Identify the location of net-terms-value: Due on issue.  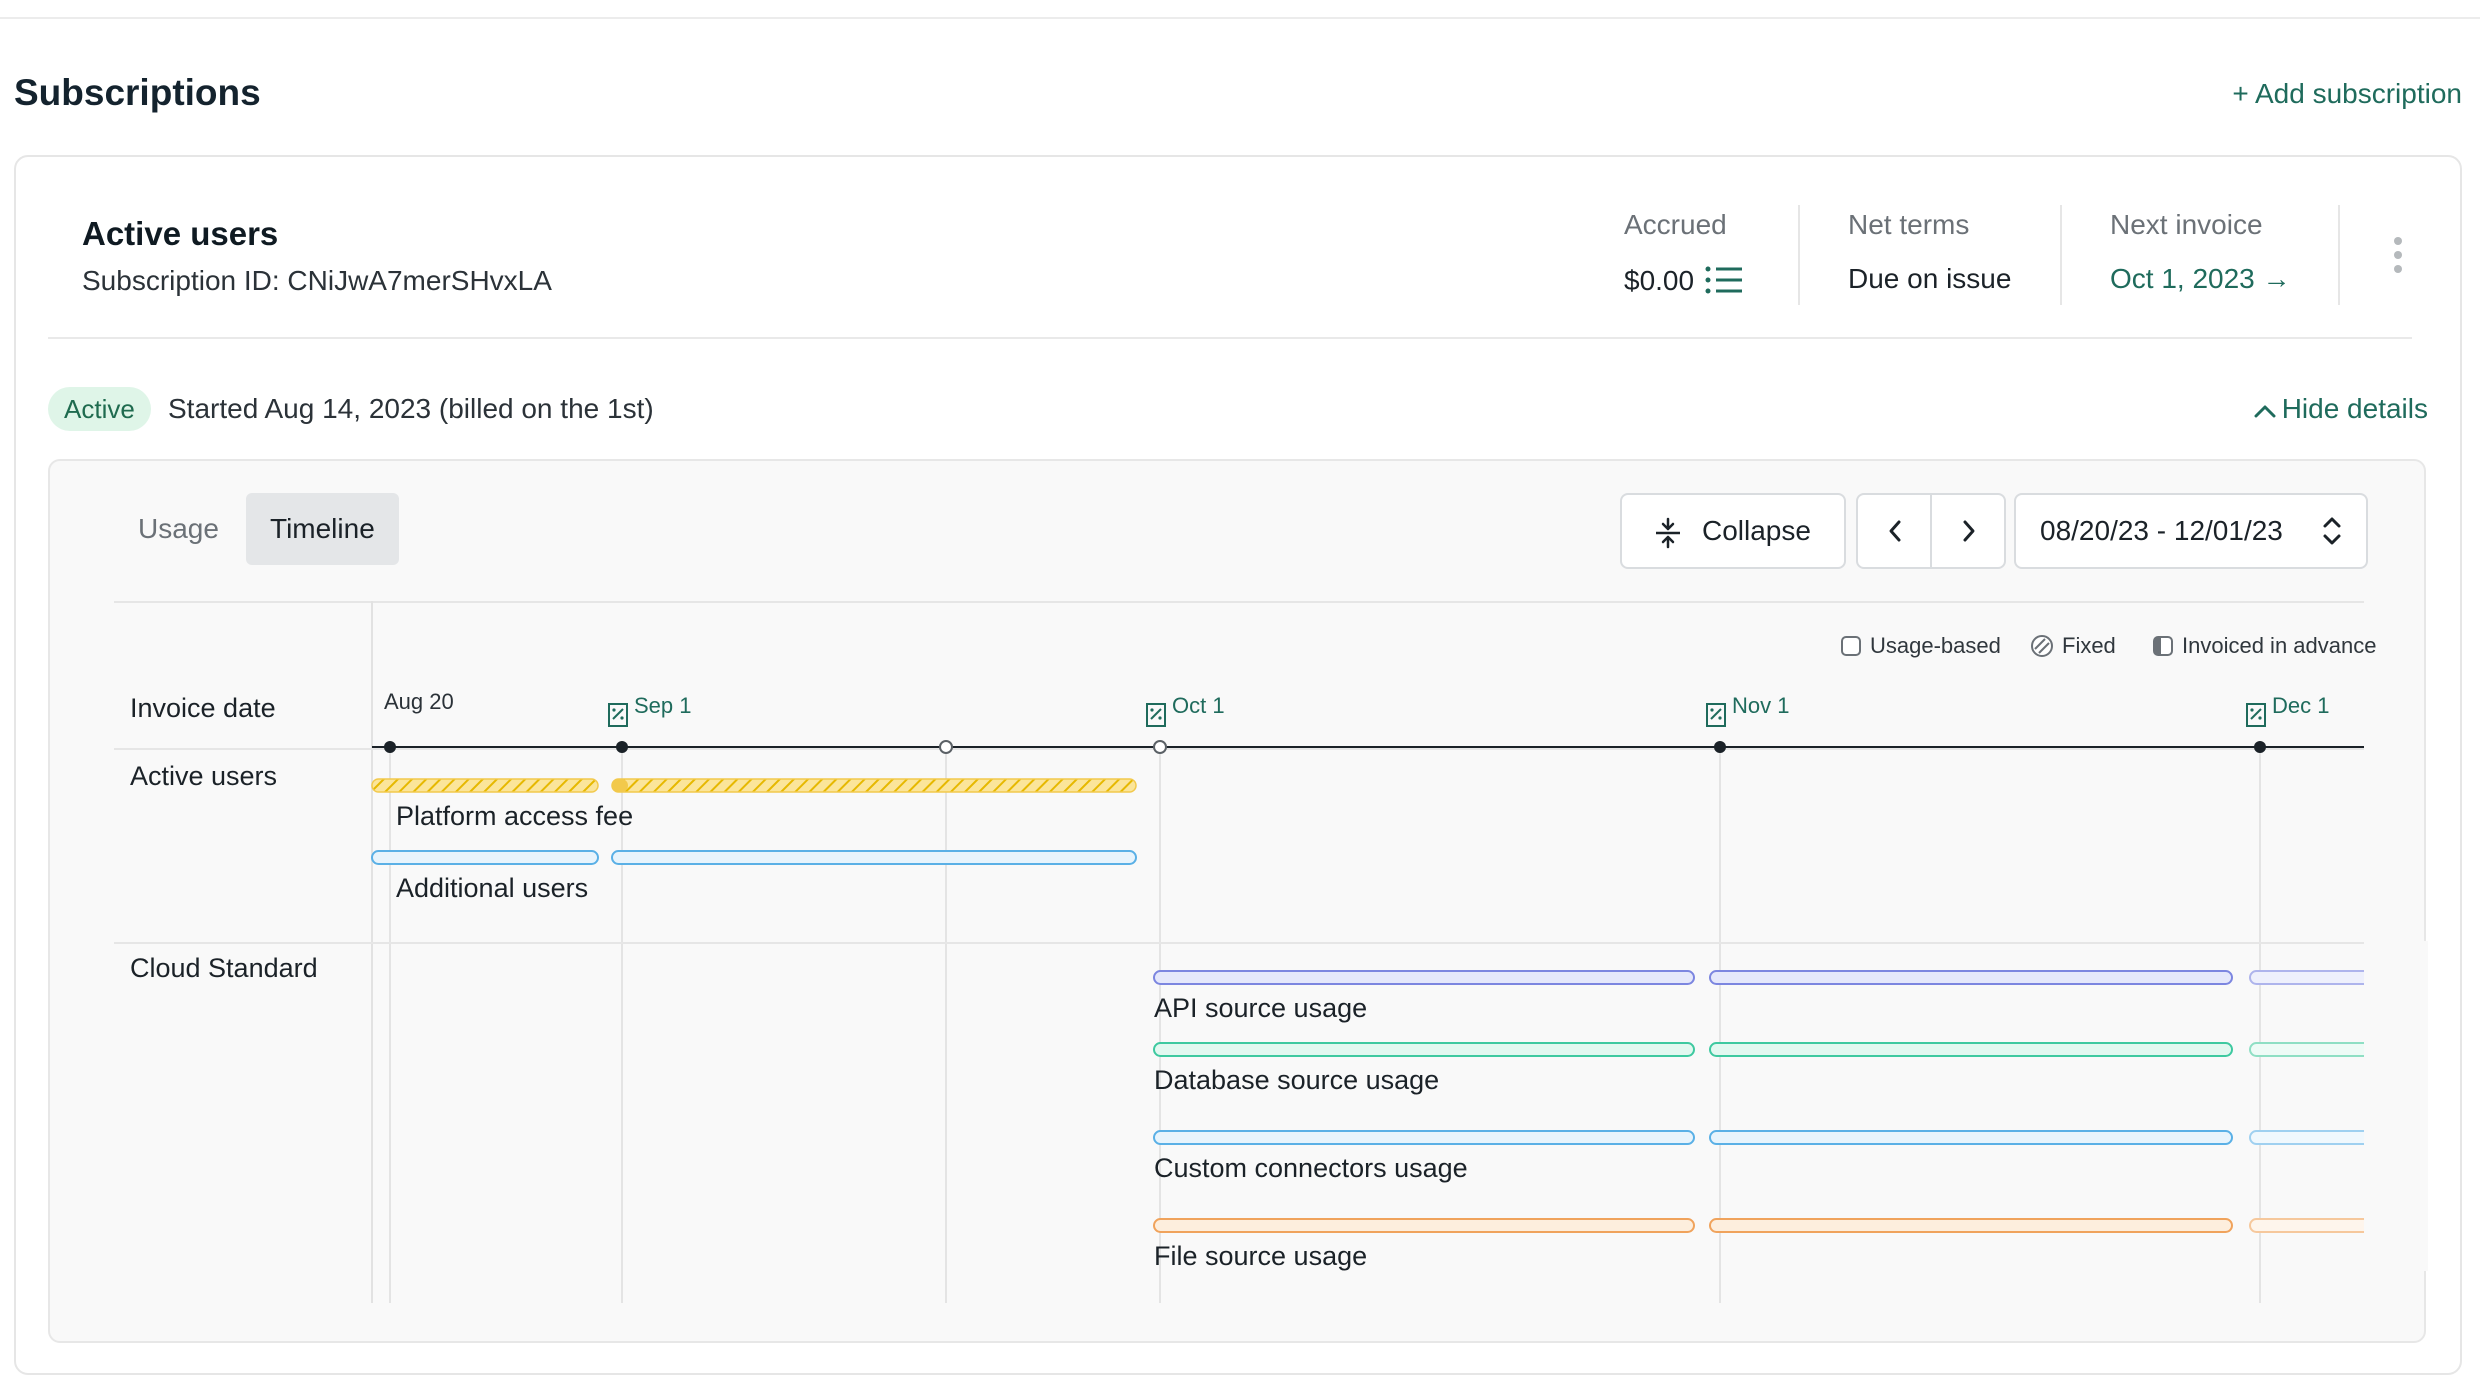
(1930, 278).